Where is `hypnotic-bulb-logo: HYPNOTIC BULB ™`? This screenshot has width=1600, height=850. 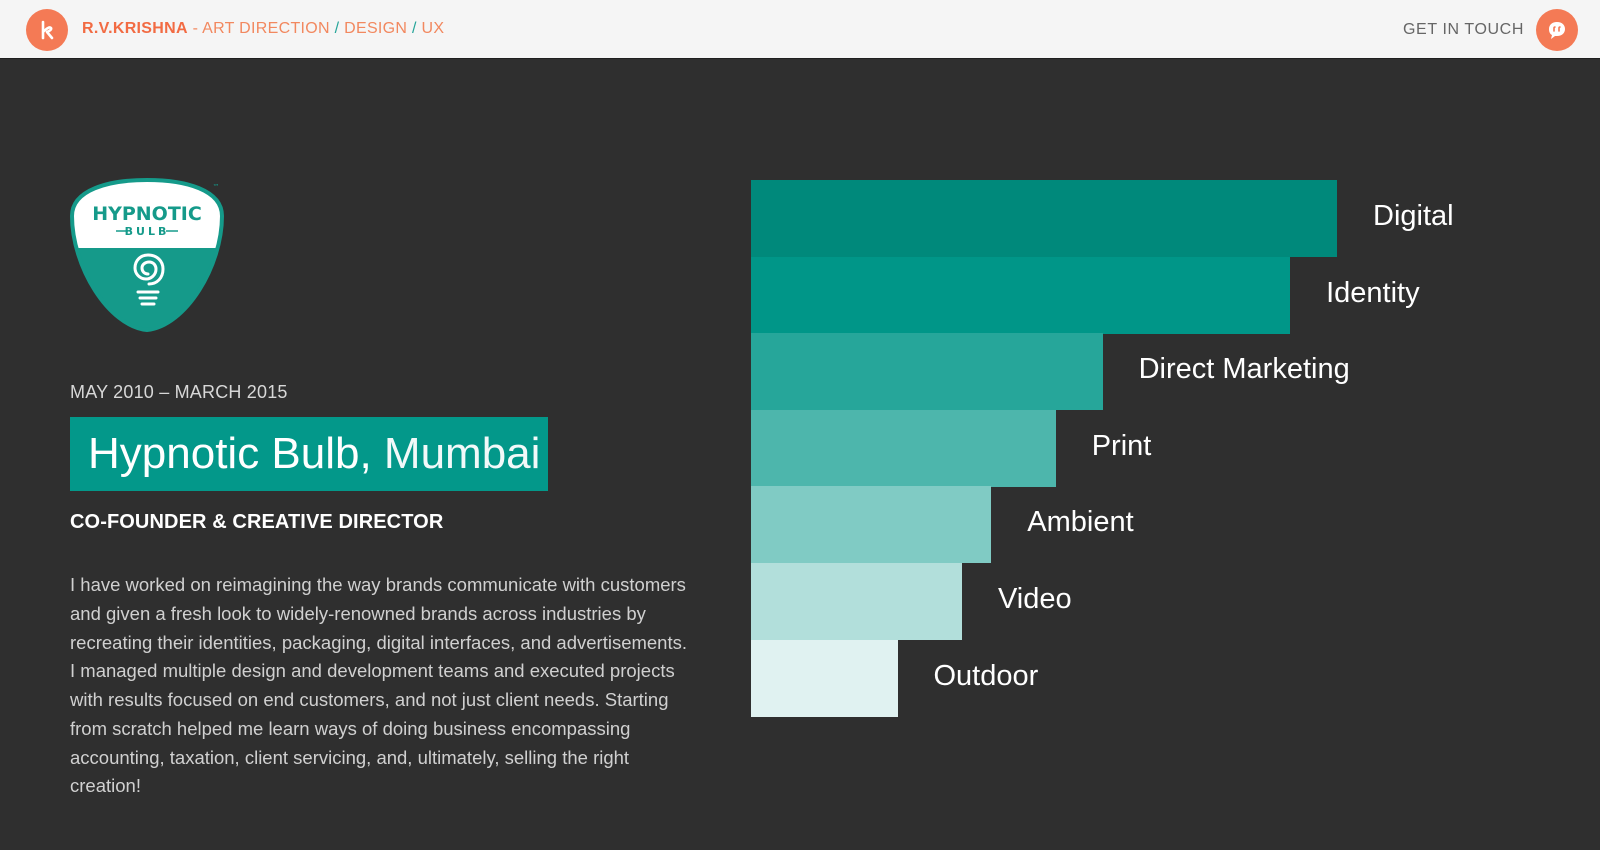 hypnotic-bulb-logo: HYPNOTIC BULB ™ is located at coordinates (147, 255).